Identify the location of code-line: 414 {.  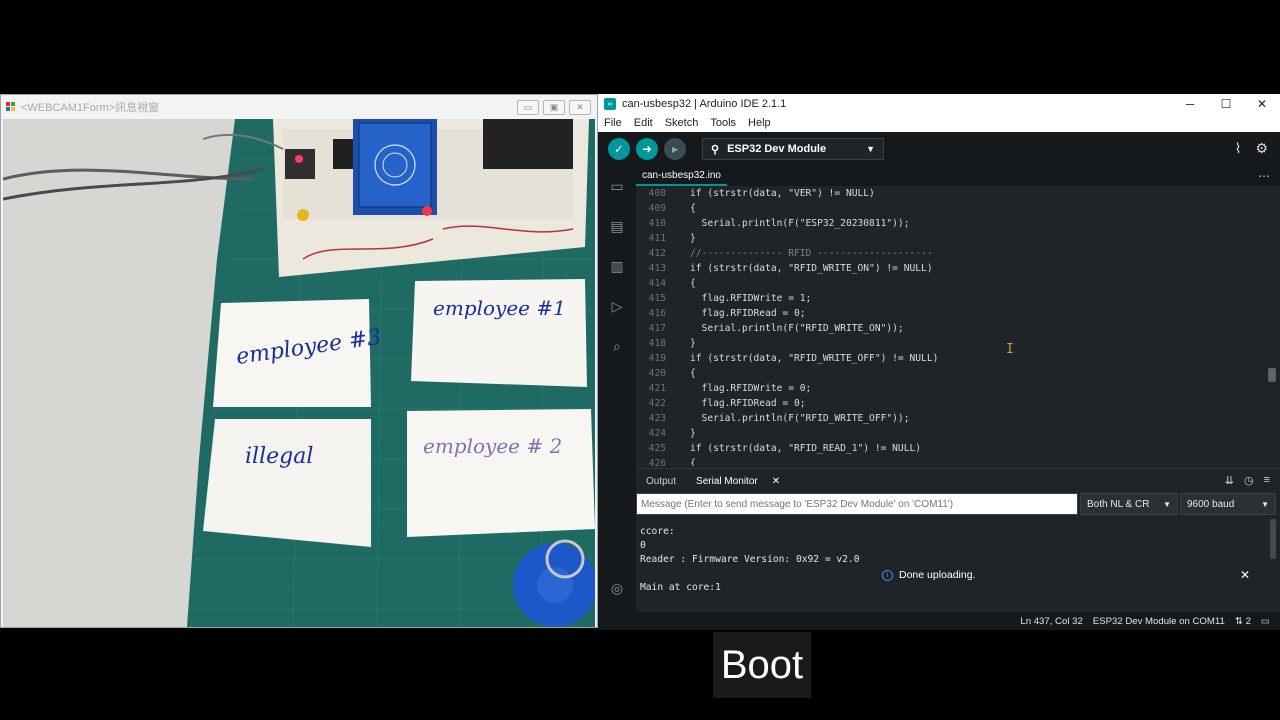
(958, 283).